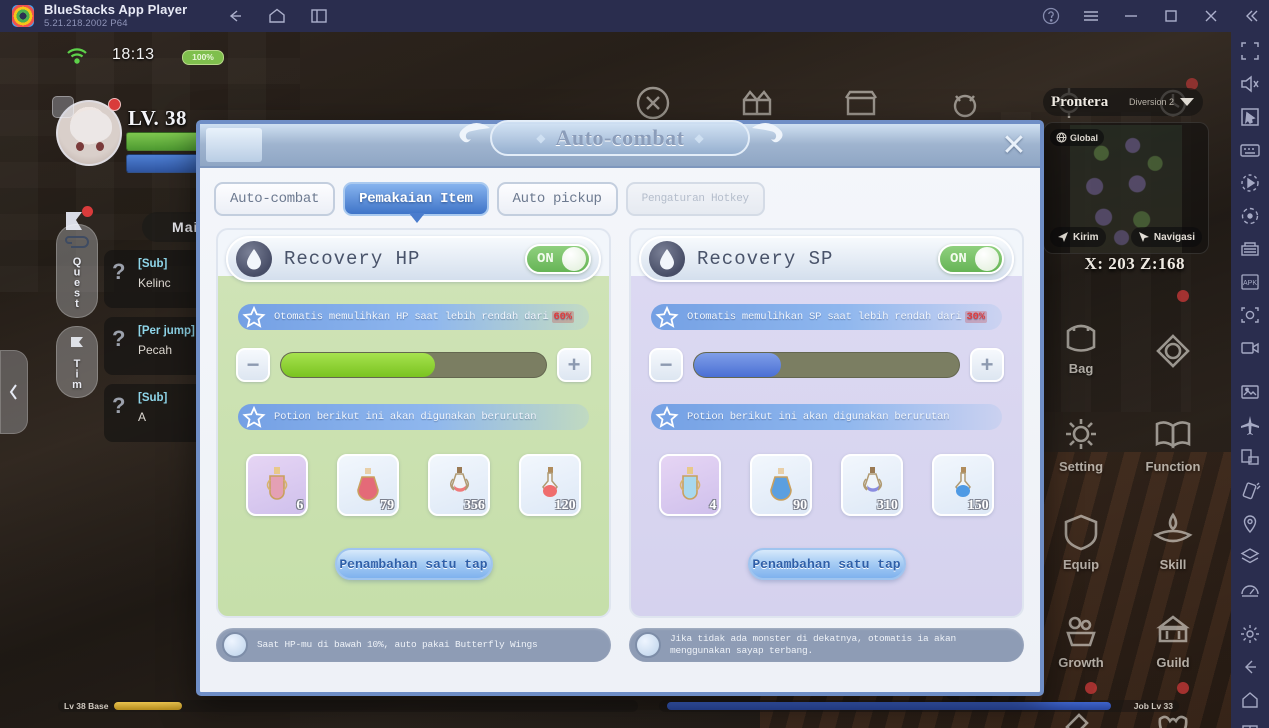 The height and width of the screenshot is (728, 1269). Describe the element at coordinates (549, 485) in the screenshot. I see `hp-potion-slot: 120` at that location.